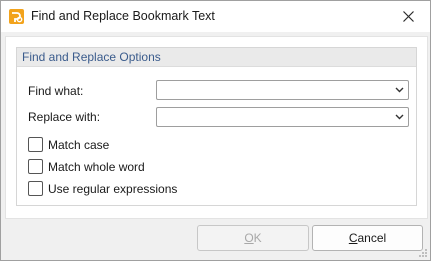  Describe the element at coordinates (16, 16) in the screenshot. I see `pdf-app-icon` at that location.